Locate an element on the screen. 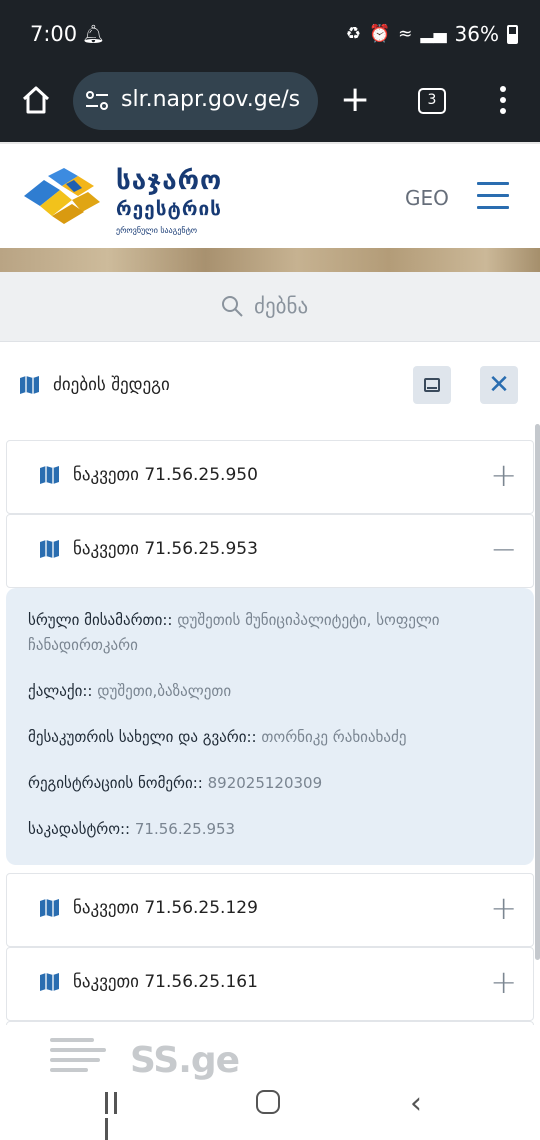 This screenshot has height=1140, width=540. status-icons: ♻ ⏰ ≈ ▂▄ 36% is located at coordinates (432, 34).